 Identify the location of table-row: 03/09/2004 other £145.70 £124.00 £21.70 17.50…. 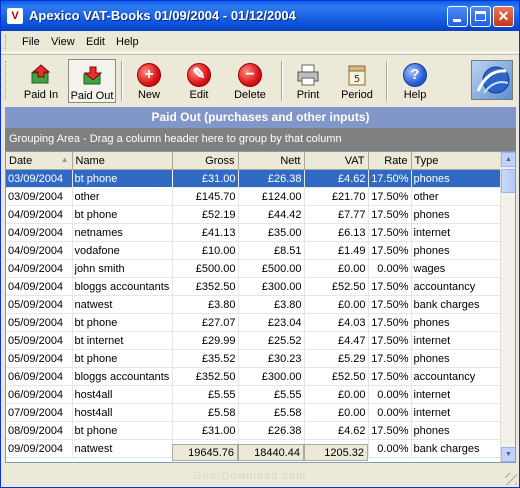
(253, 196).